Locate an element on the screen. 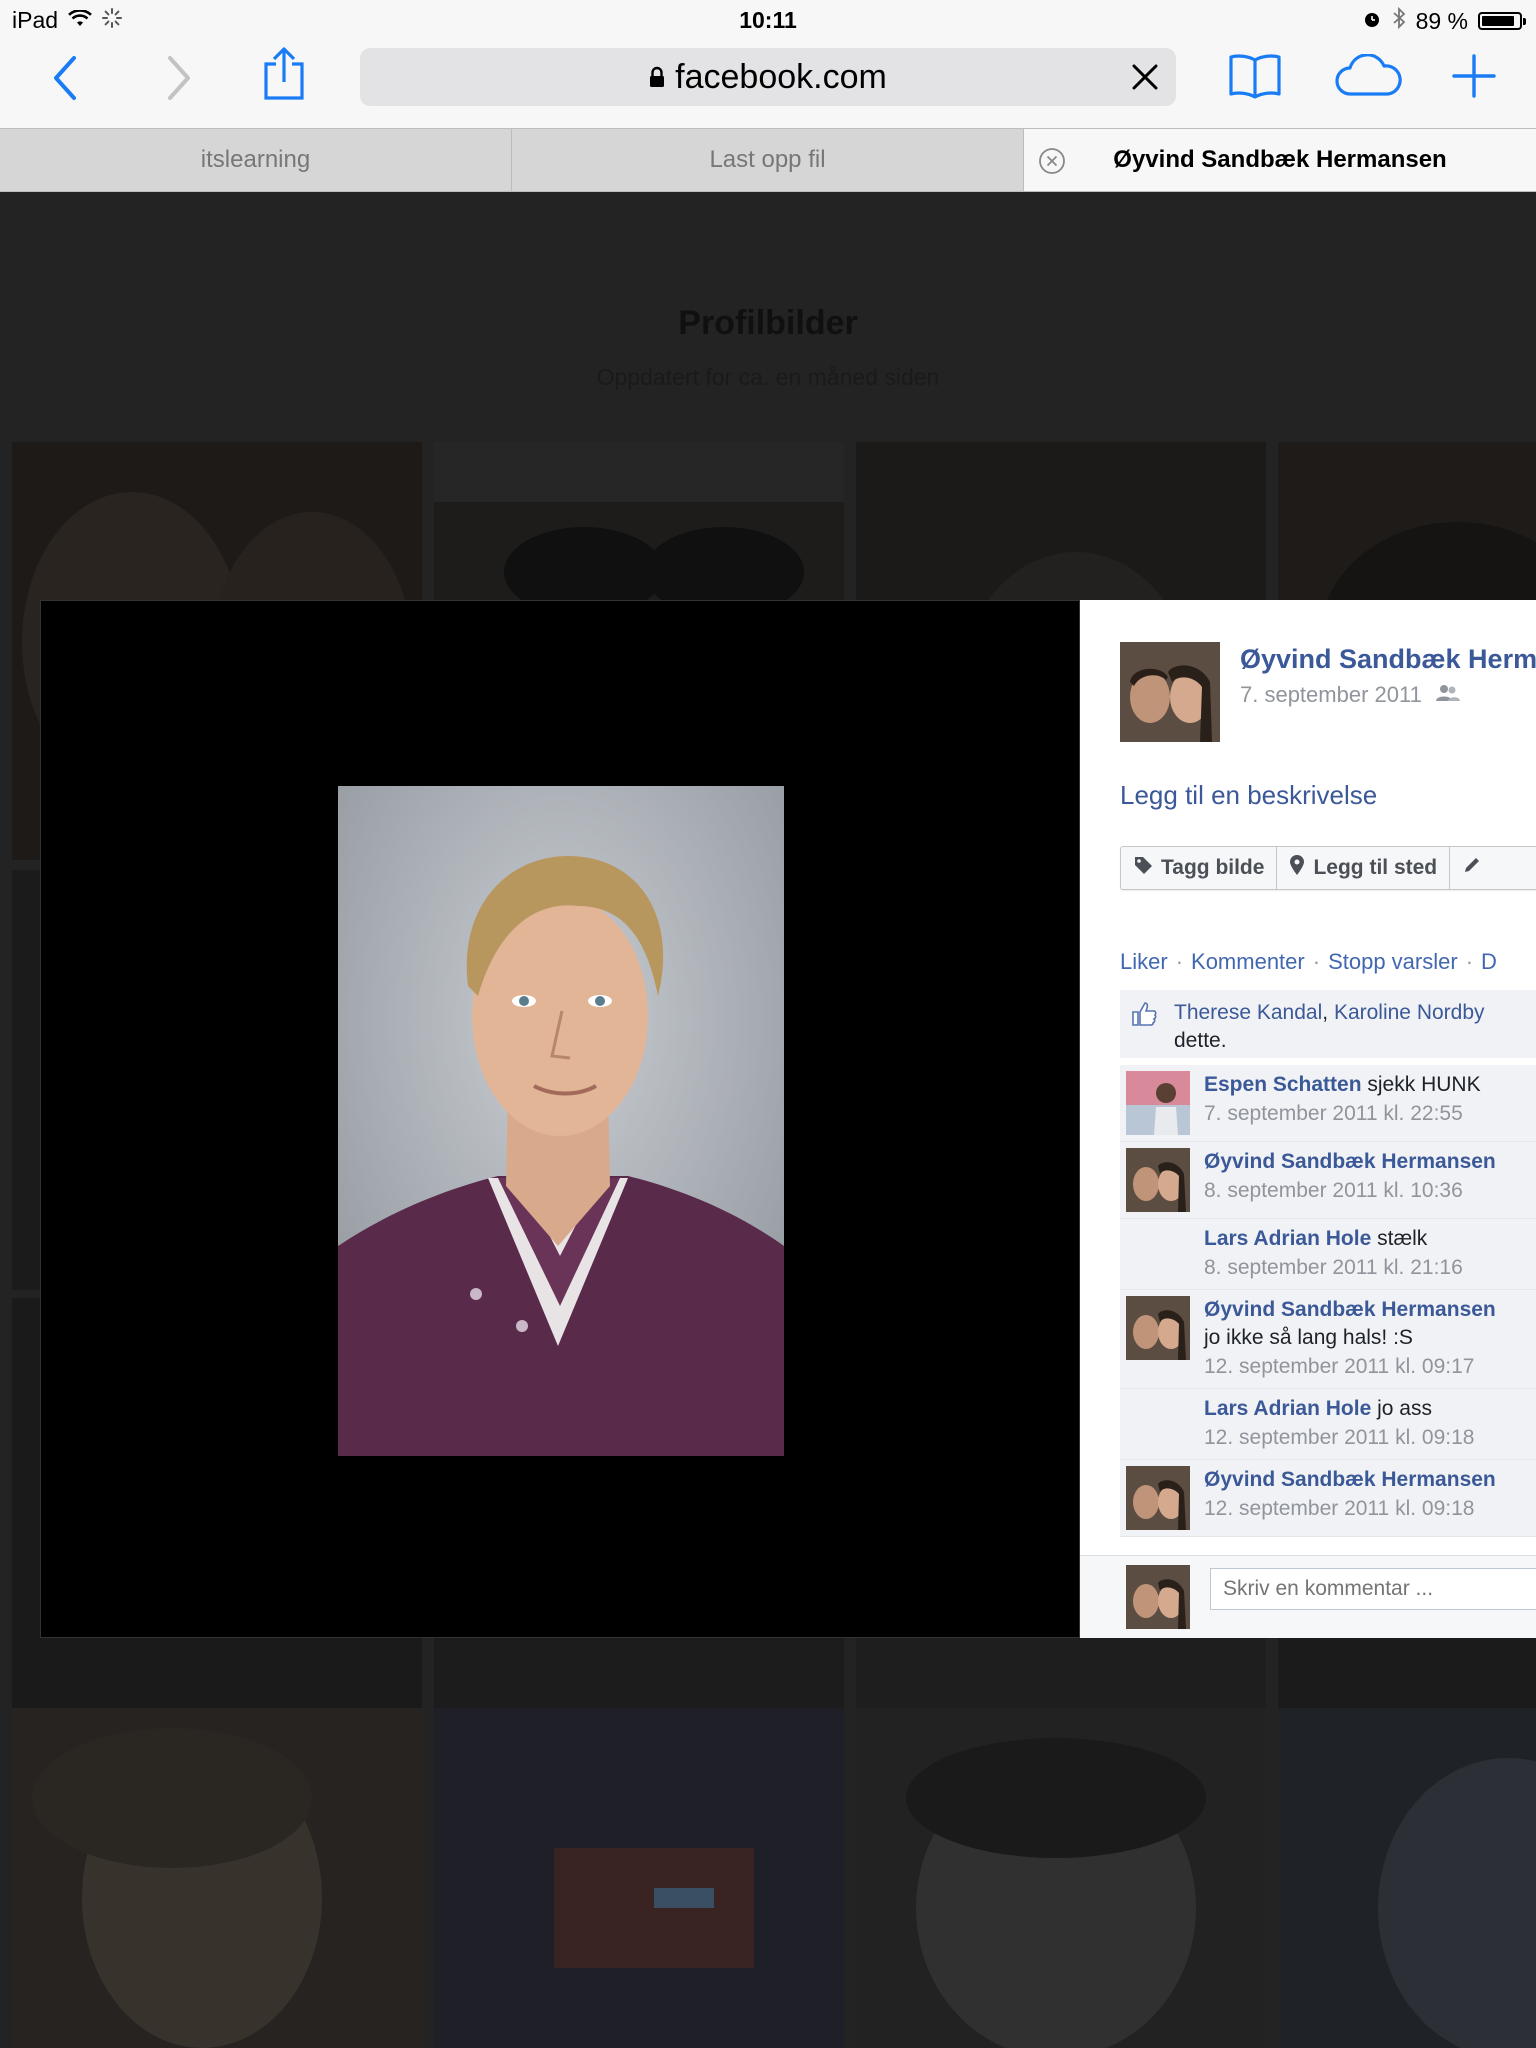 This screenshot has width=1536, height=2048. comment-text: stælk is located at coordinates (1402, 1238).